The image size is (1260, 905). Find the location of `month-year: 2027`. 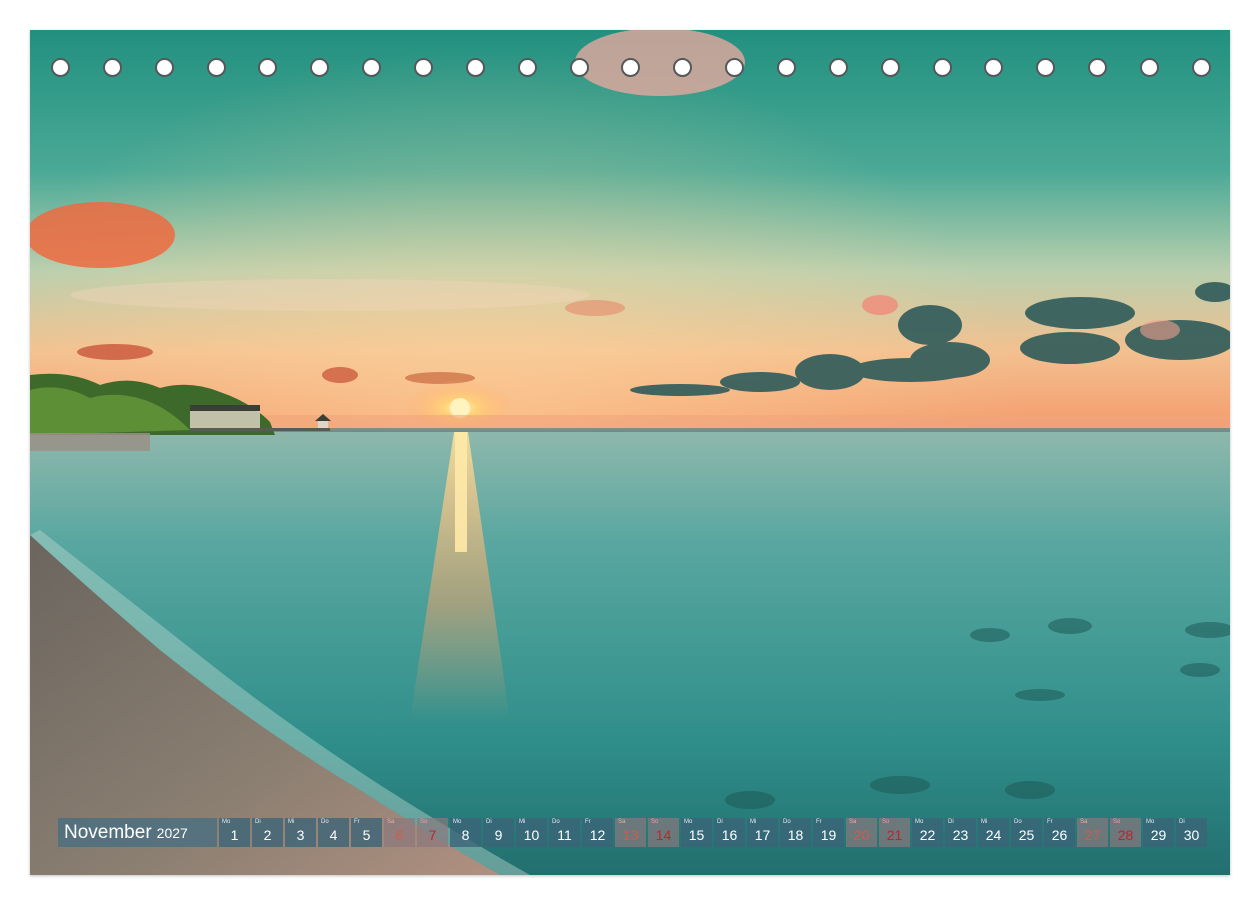

month-year: 2027 is located at coordinates (172, 832).